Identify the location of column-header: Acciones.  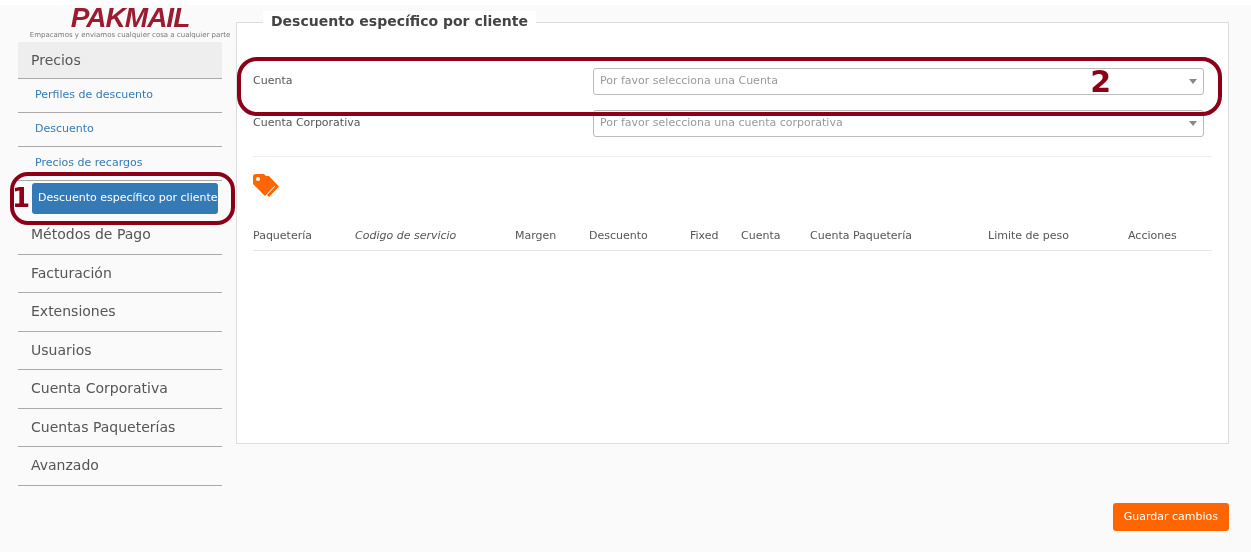
(1152, 235).